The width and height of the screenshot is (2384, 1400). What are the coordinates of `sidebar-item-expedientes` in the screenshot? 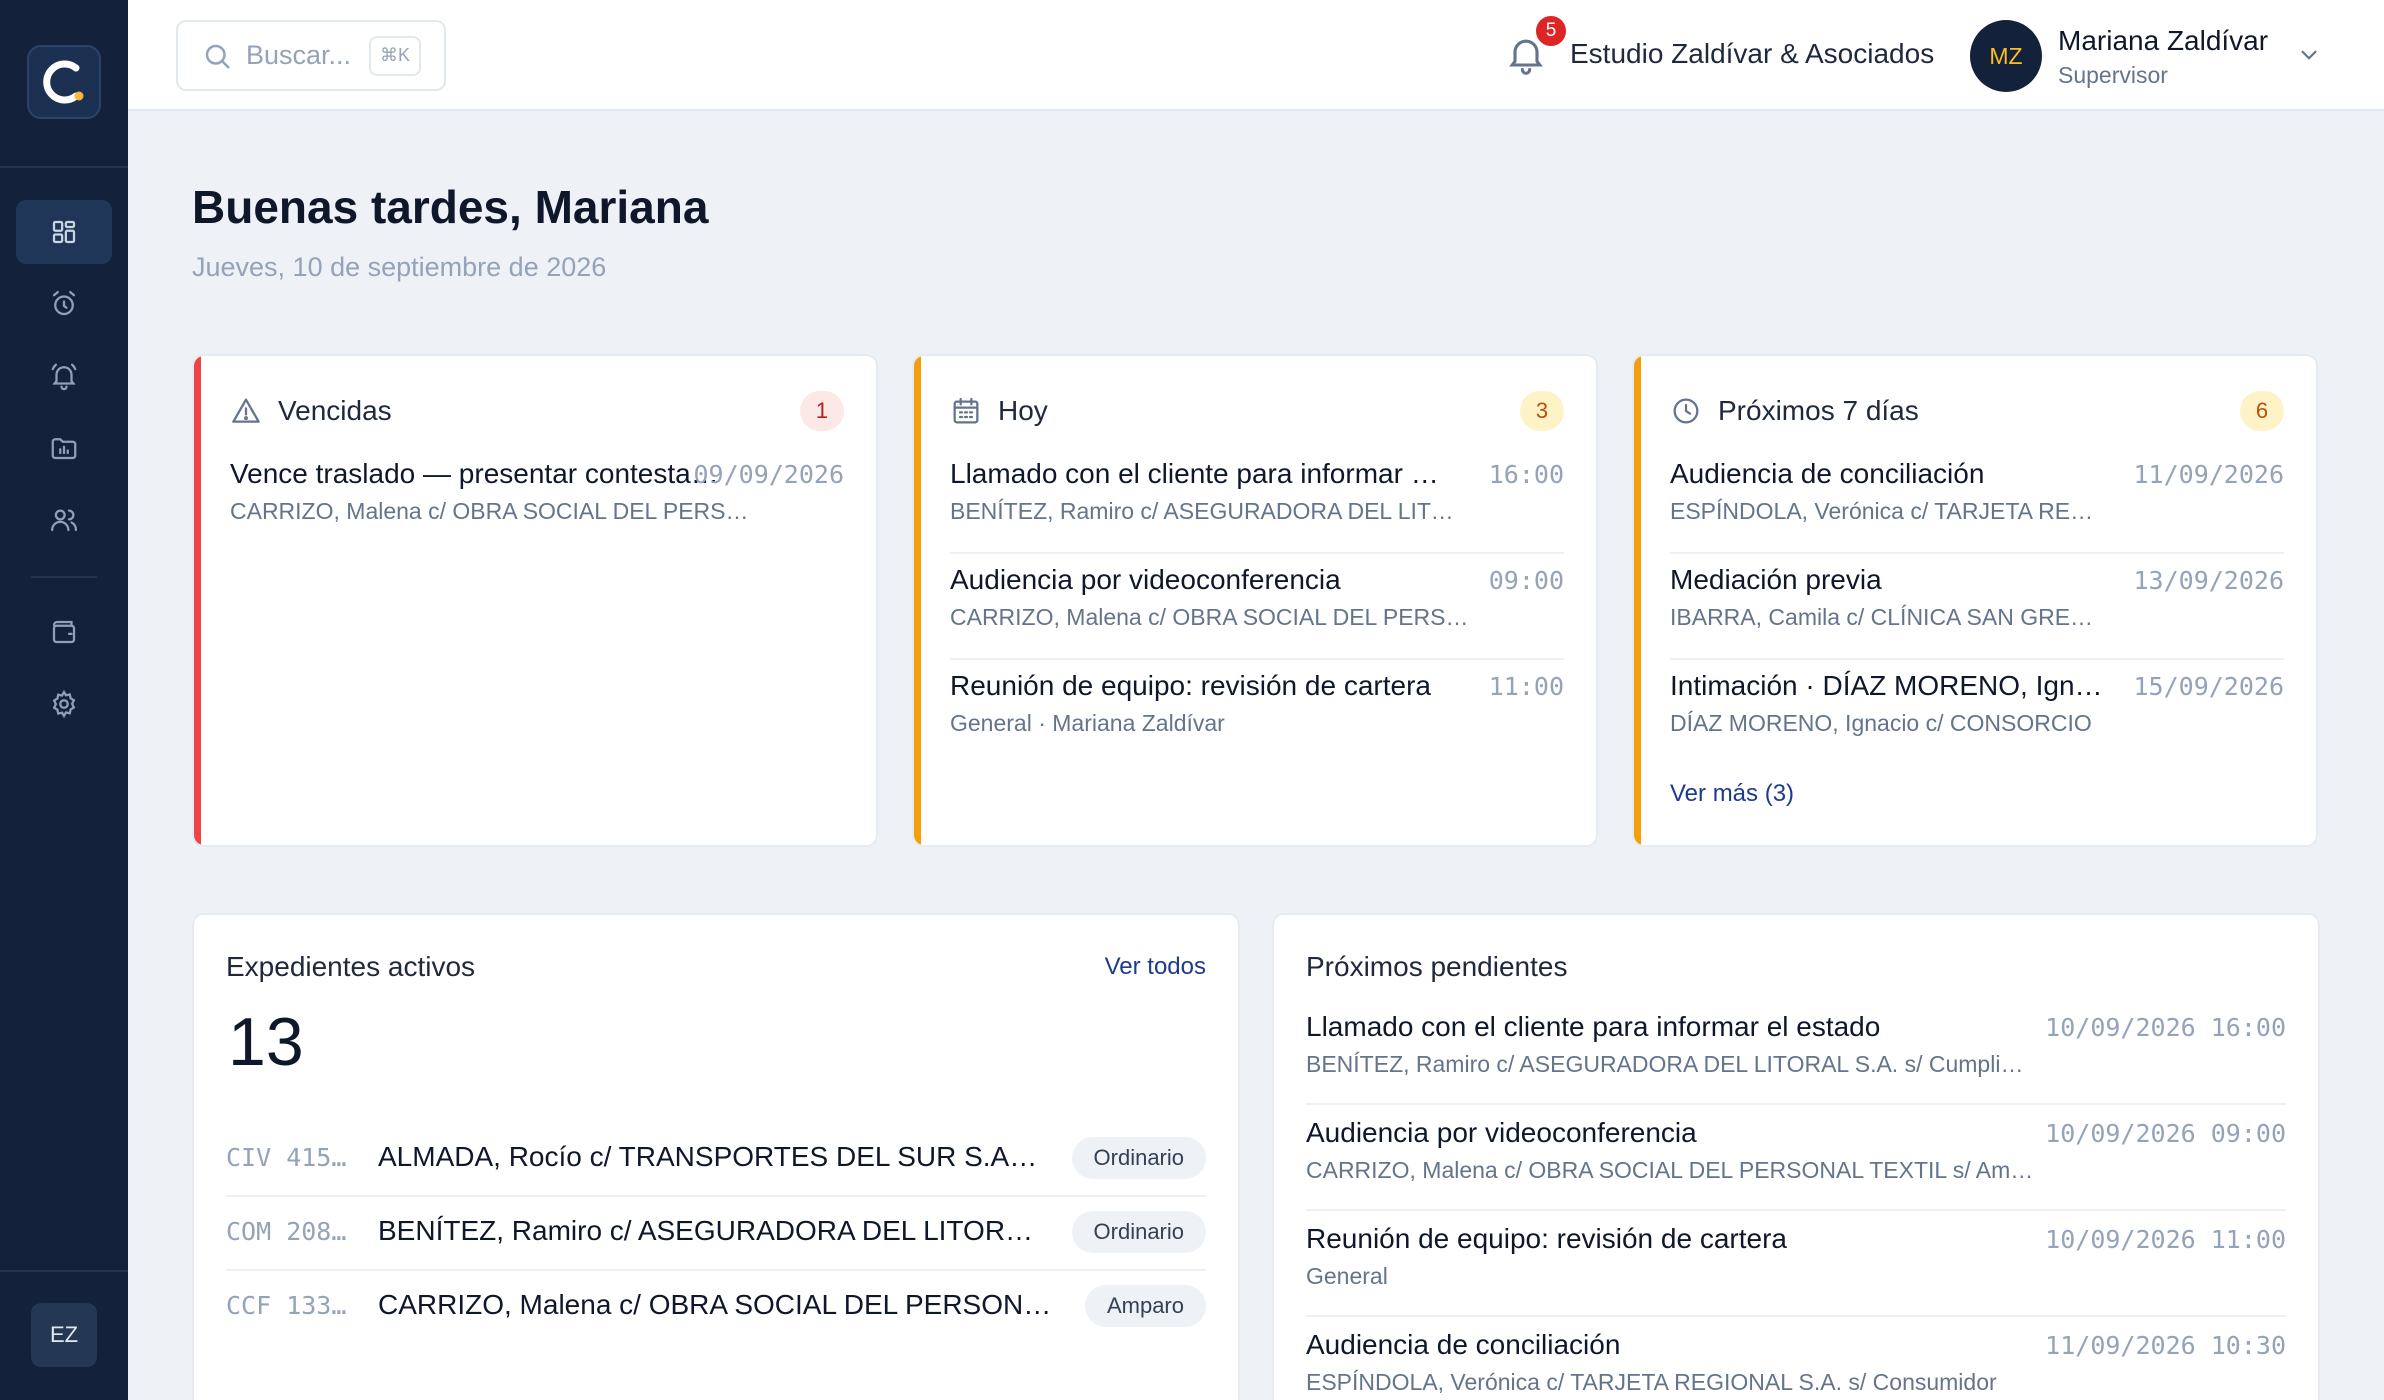 It's located at (64, 448).